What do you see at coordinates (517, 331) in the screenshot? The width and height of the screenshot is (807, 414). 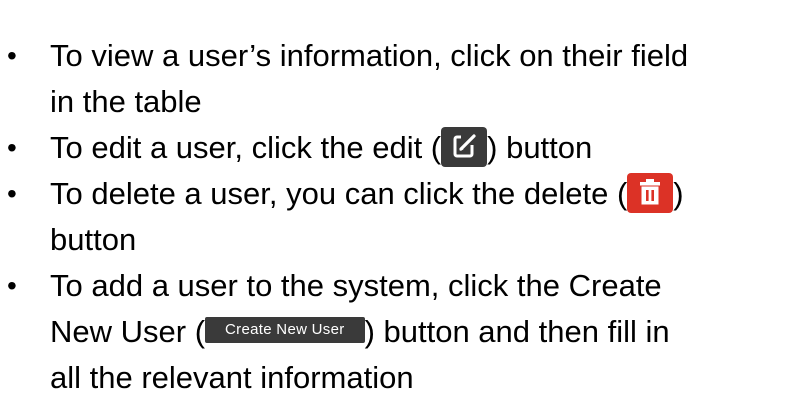 I see `add-user-text-after: ) button and then fill in` at bounding box center [517, 331].